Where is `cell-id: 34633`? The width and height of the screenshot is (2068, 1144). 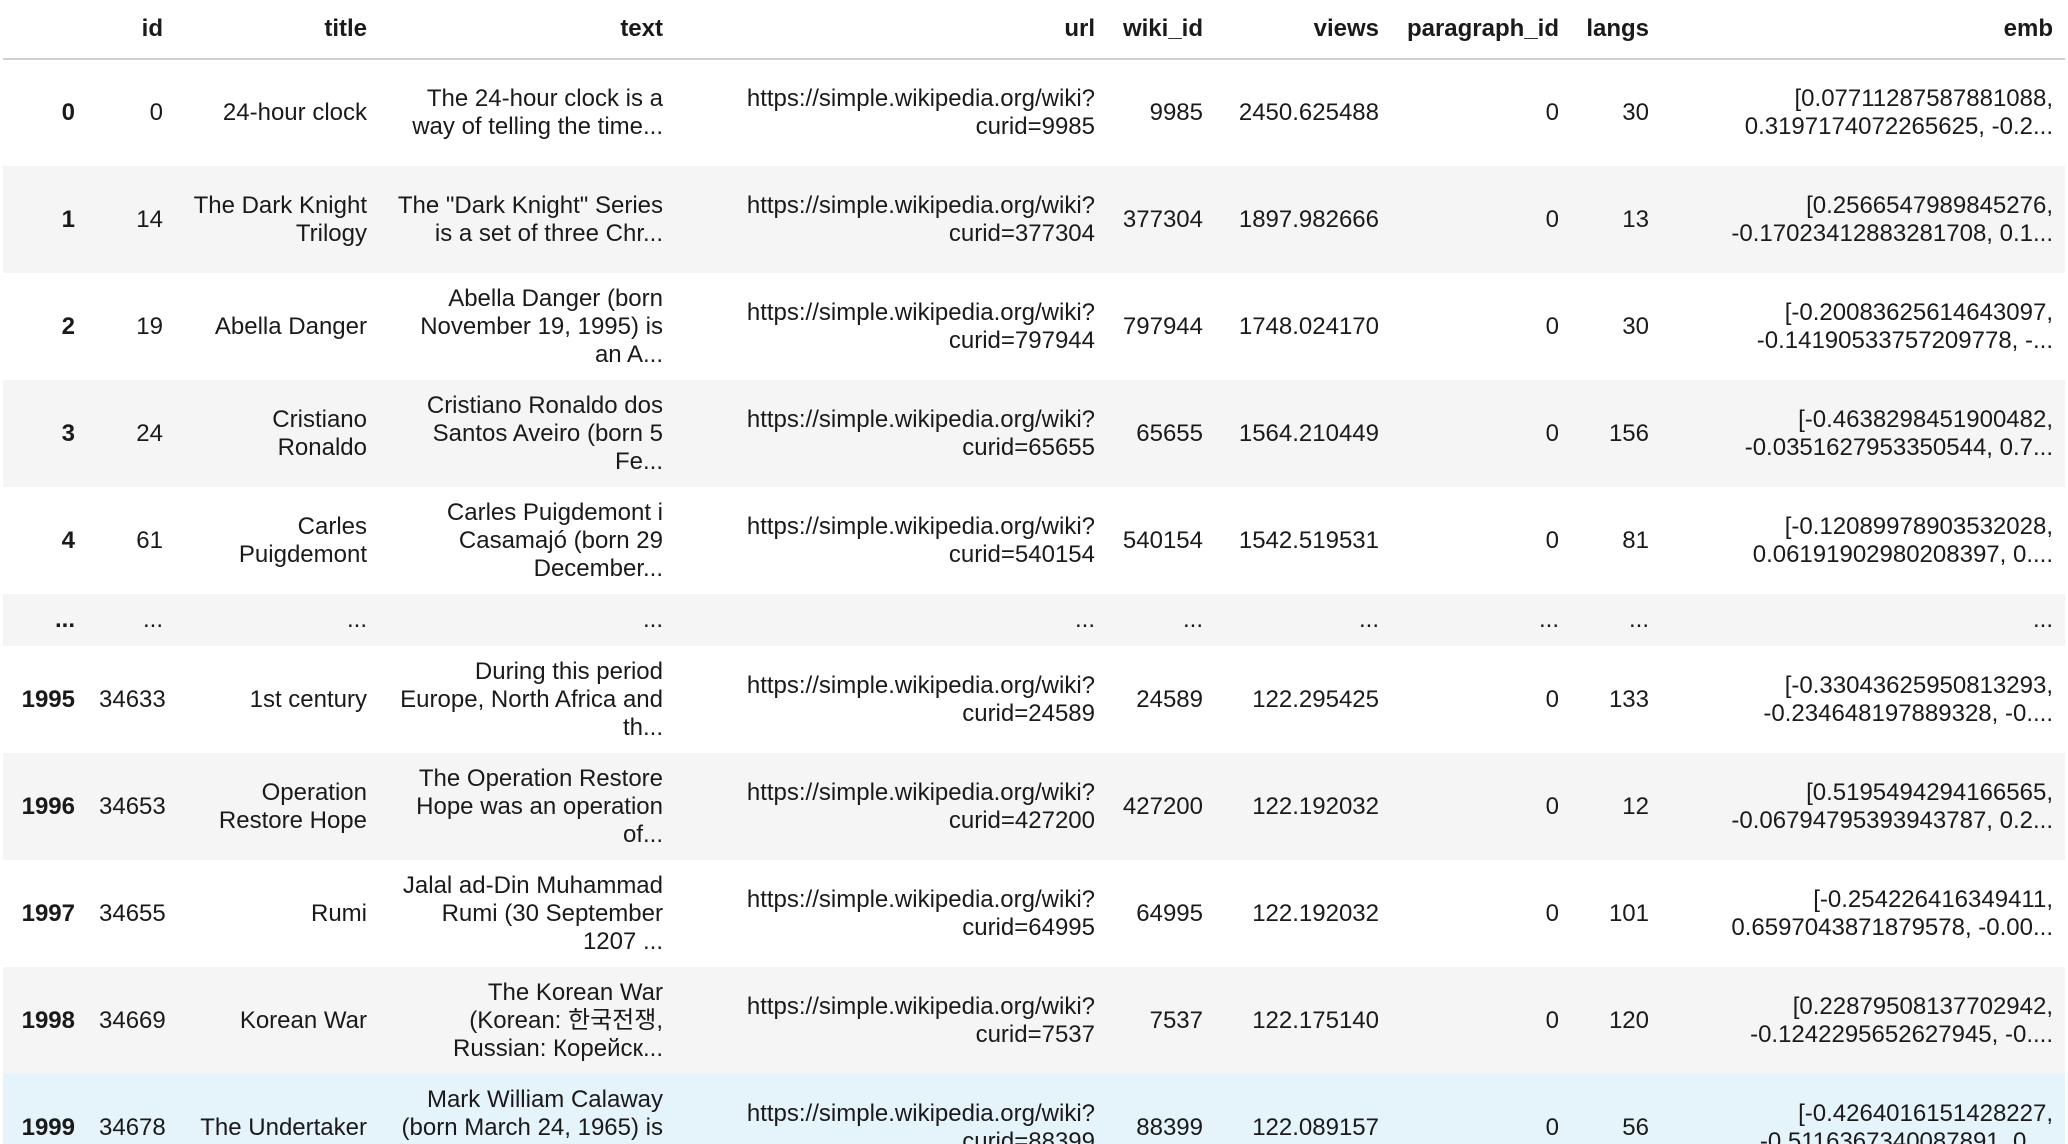
cell-id: 34633 is located at coordinates (132, 699).